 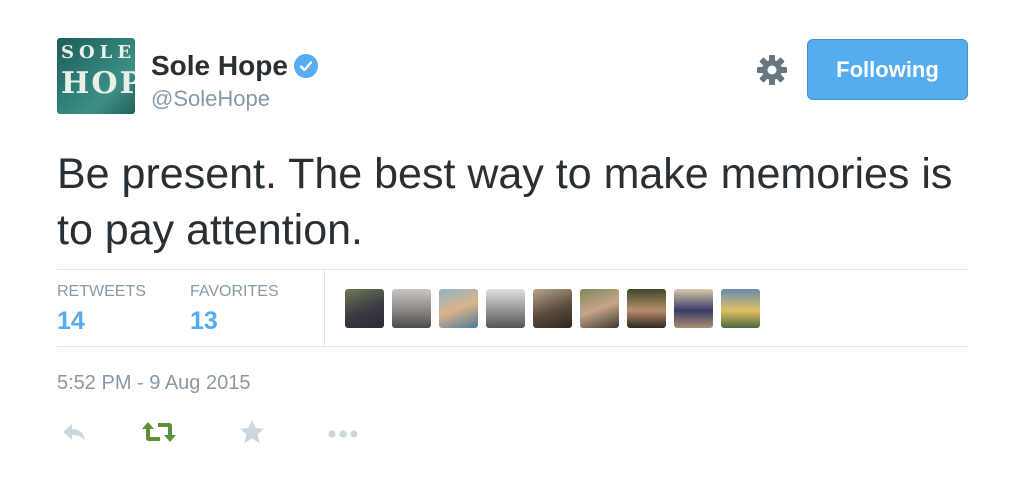 What do you see at coordinates (219, 66) in the screenshot?
I see `profile-name: Sole Hope` at bounding box center [219, 66].